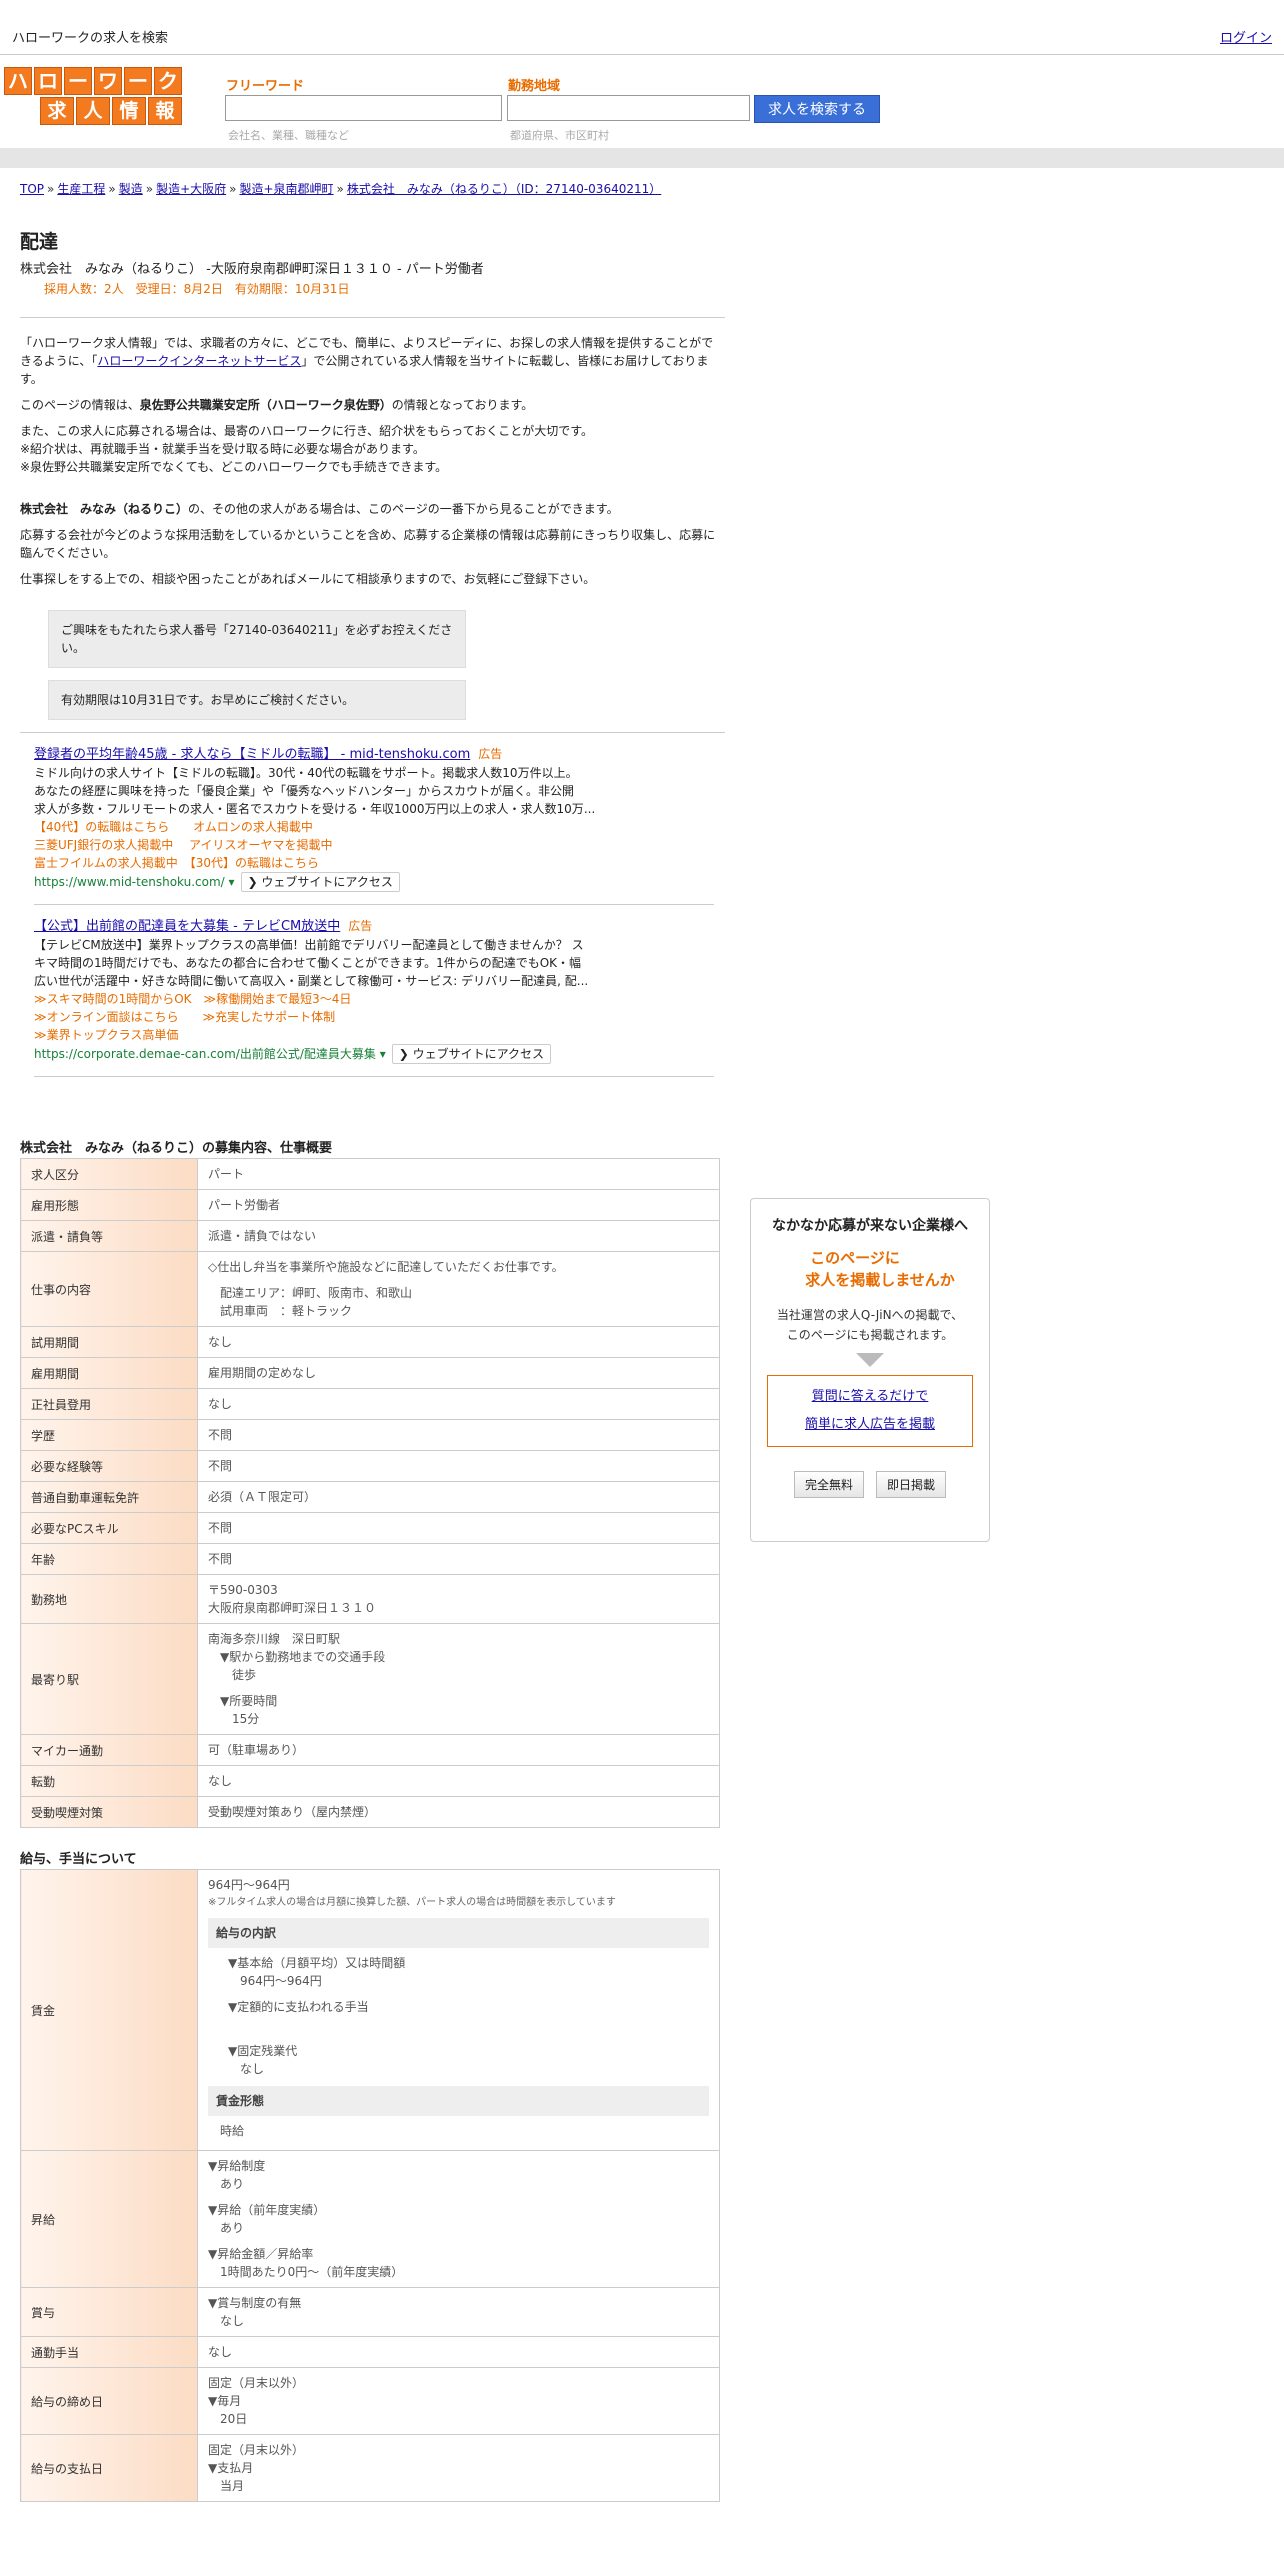 This screenshot has height=2568, width=1284. I want to click on advertise-catch: このページに 求人を掲載しませんか, so click(880, 1269).